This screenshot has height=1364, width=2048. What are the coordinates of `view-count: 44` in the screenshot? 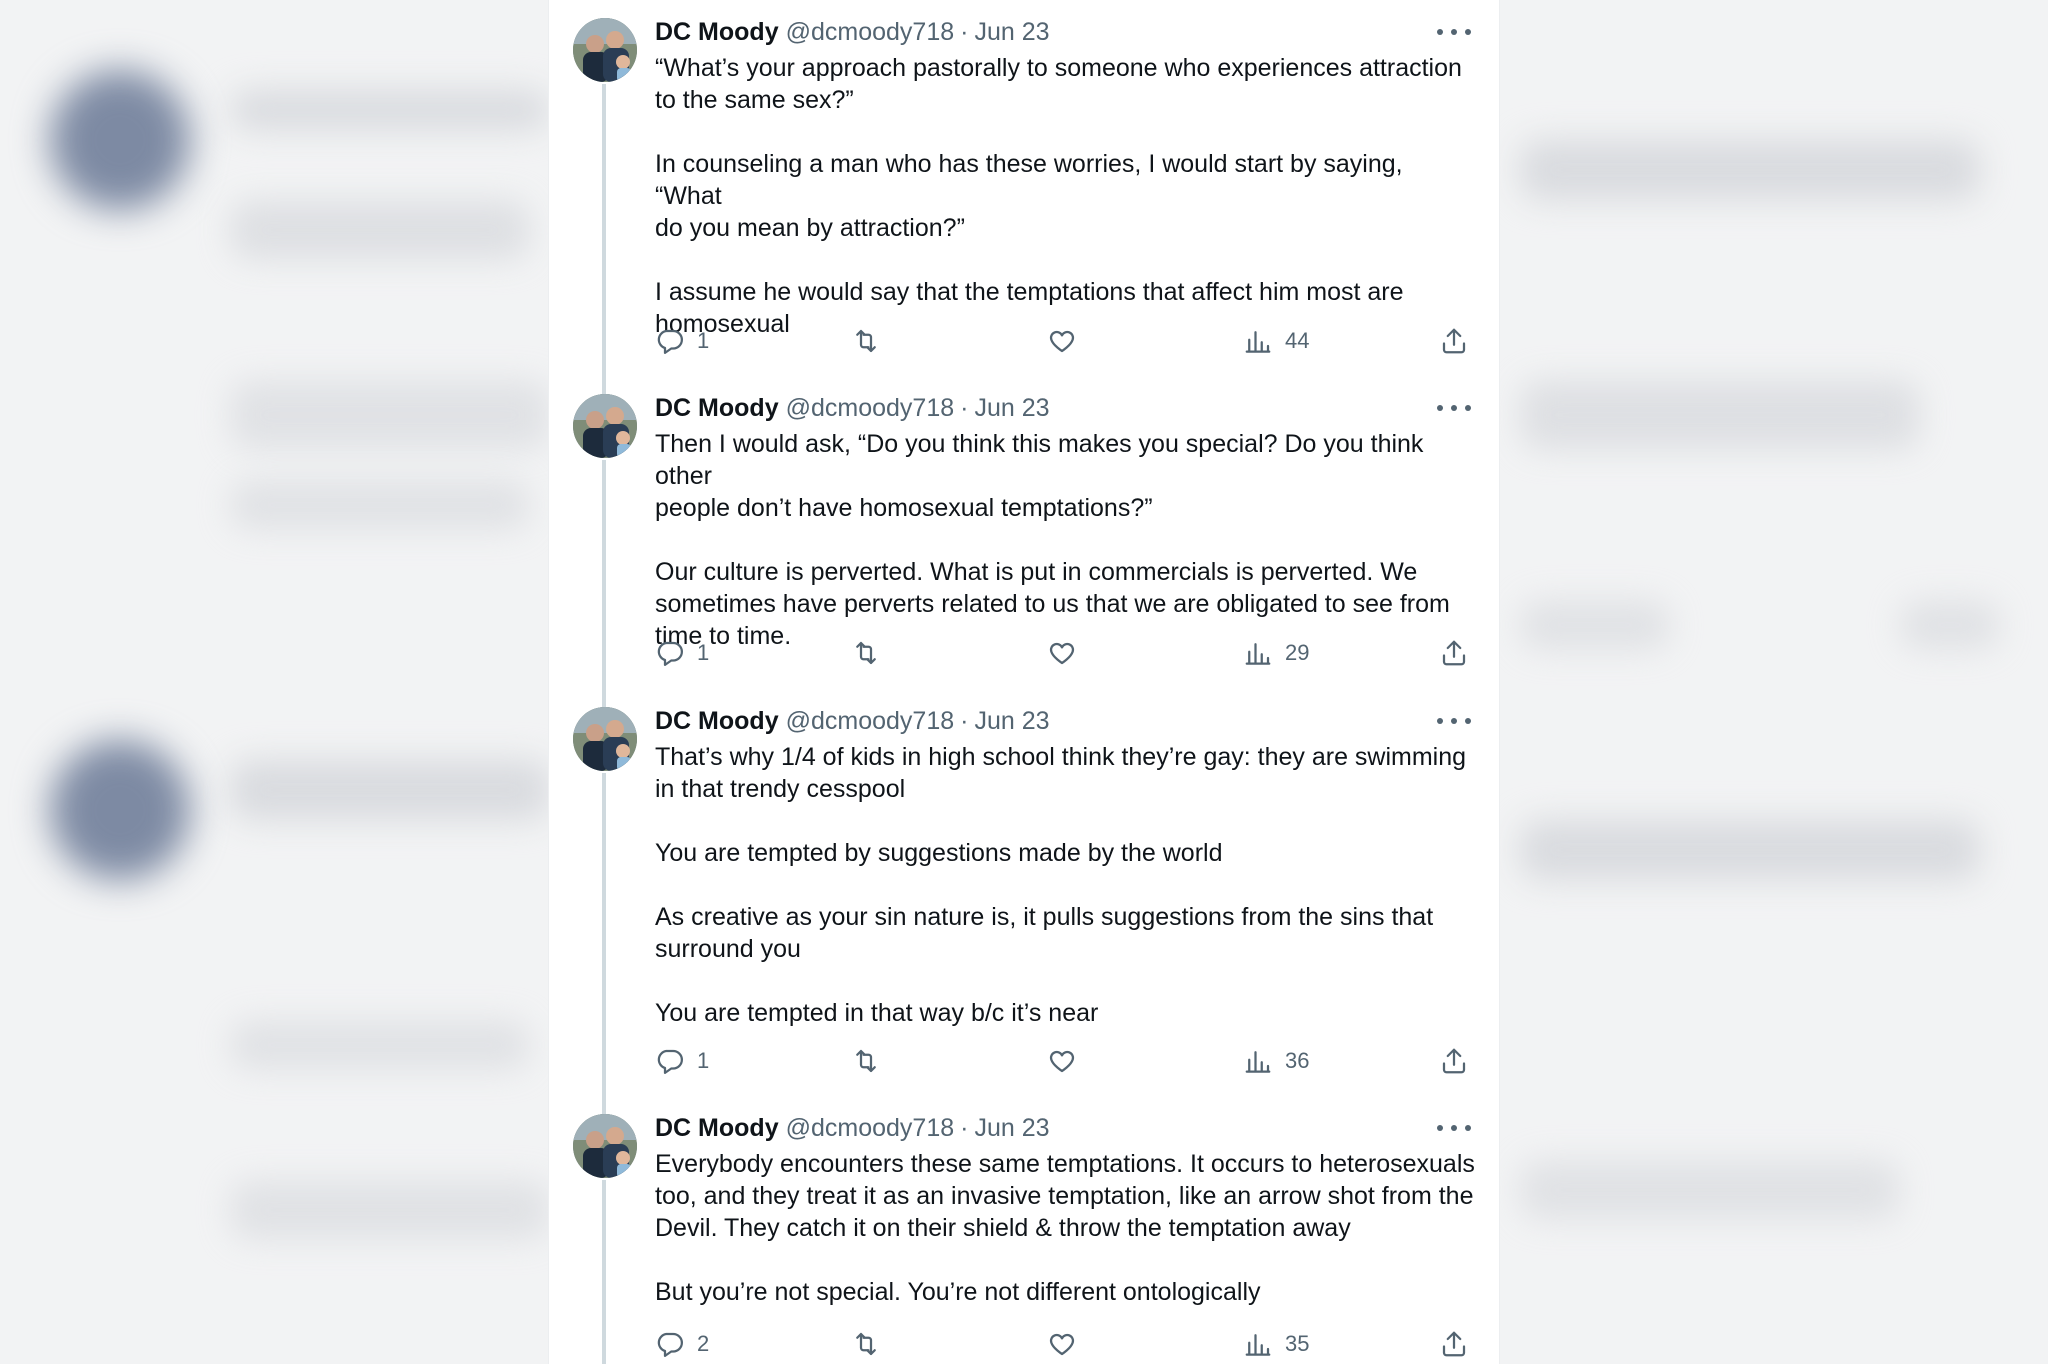 It's located at (1297, 340).